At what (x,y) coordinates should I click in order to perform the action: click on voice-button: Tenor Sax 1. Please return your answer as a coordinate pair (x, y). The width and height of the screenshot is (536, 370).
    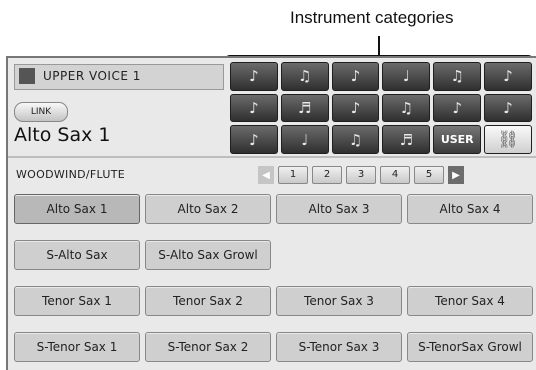
    Looking at the image, I should click on (77, 301).